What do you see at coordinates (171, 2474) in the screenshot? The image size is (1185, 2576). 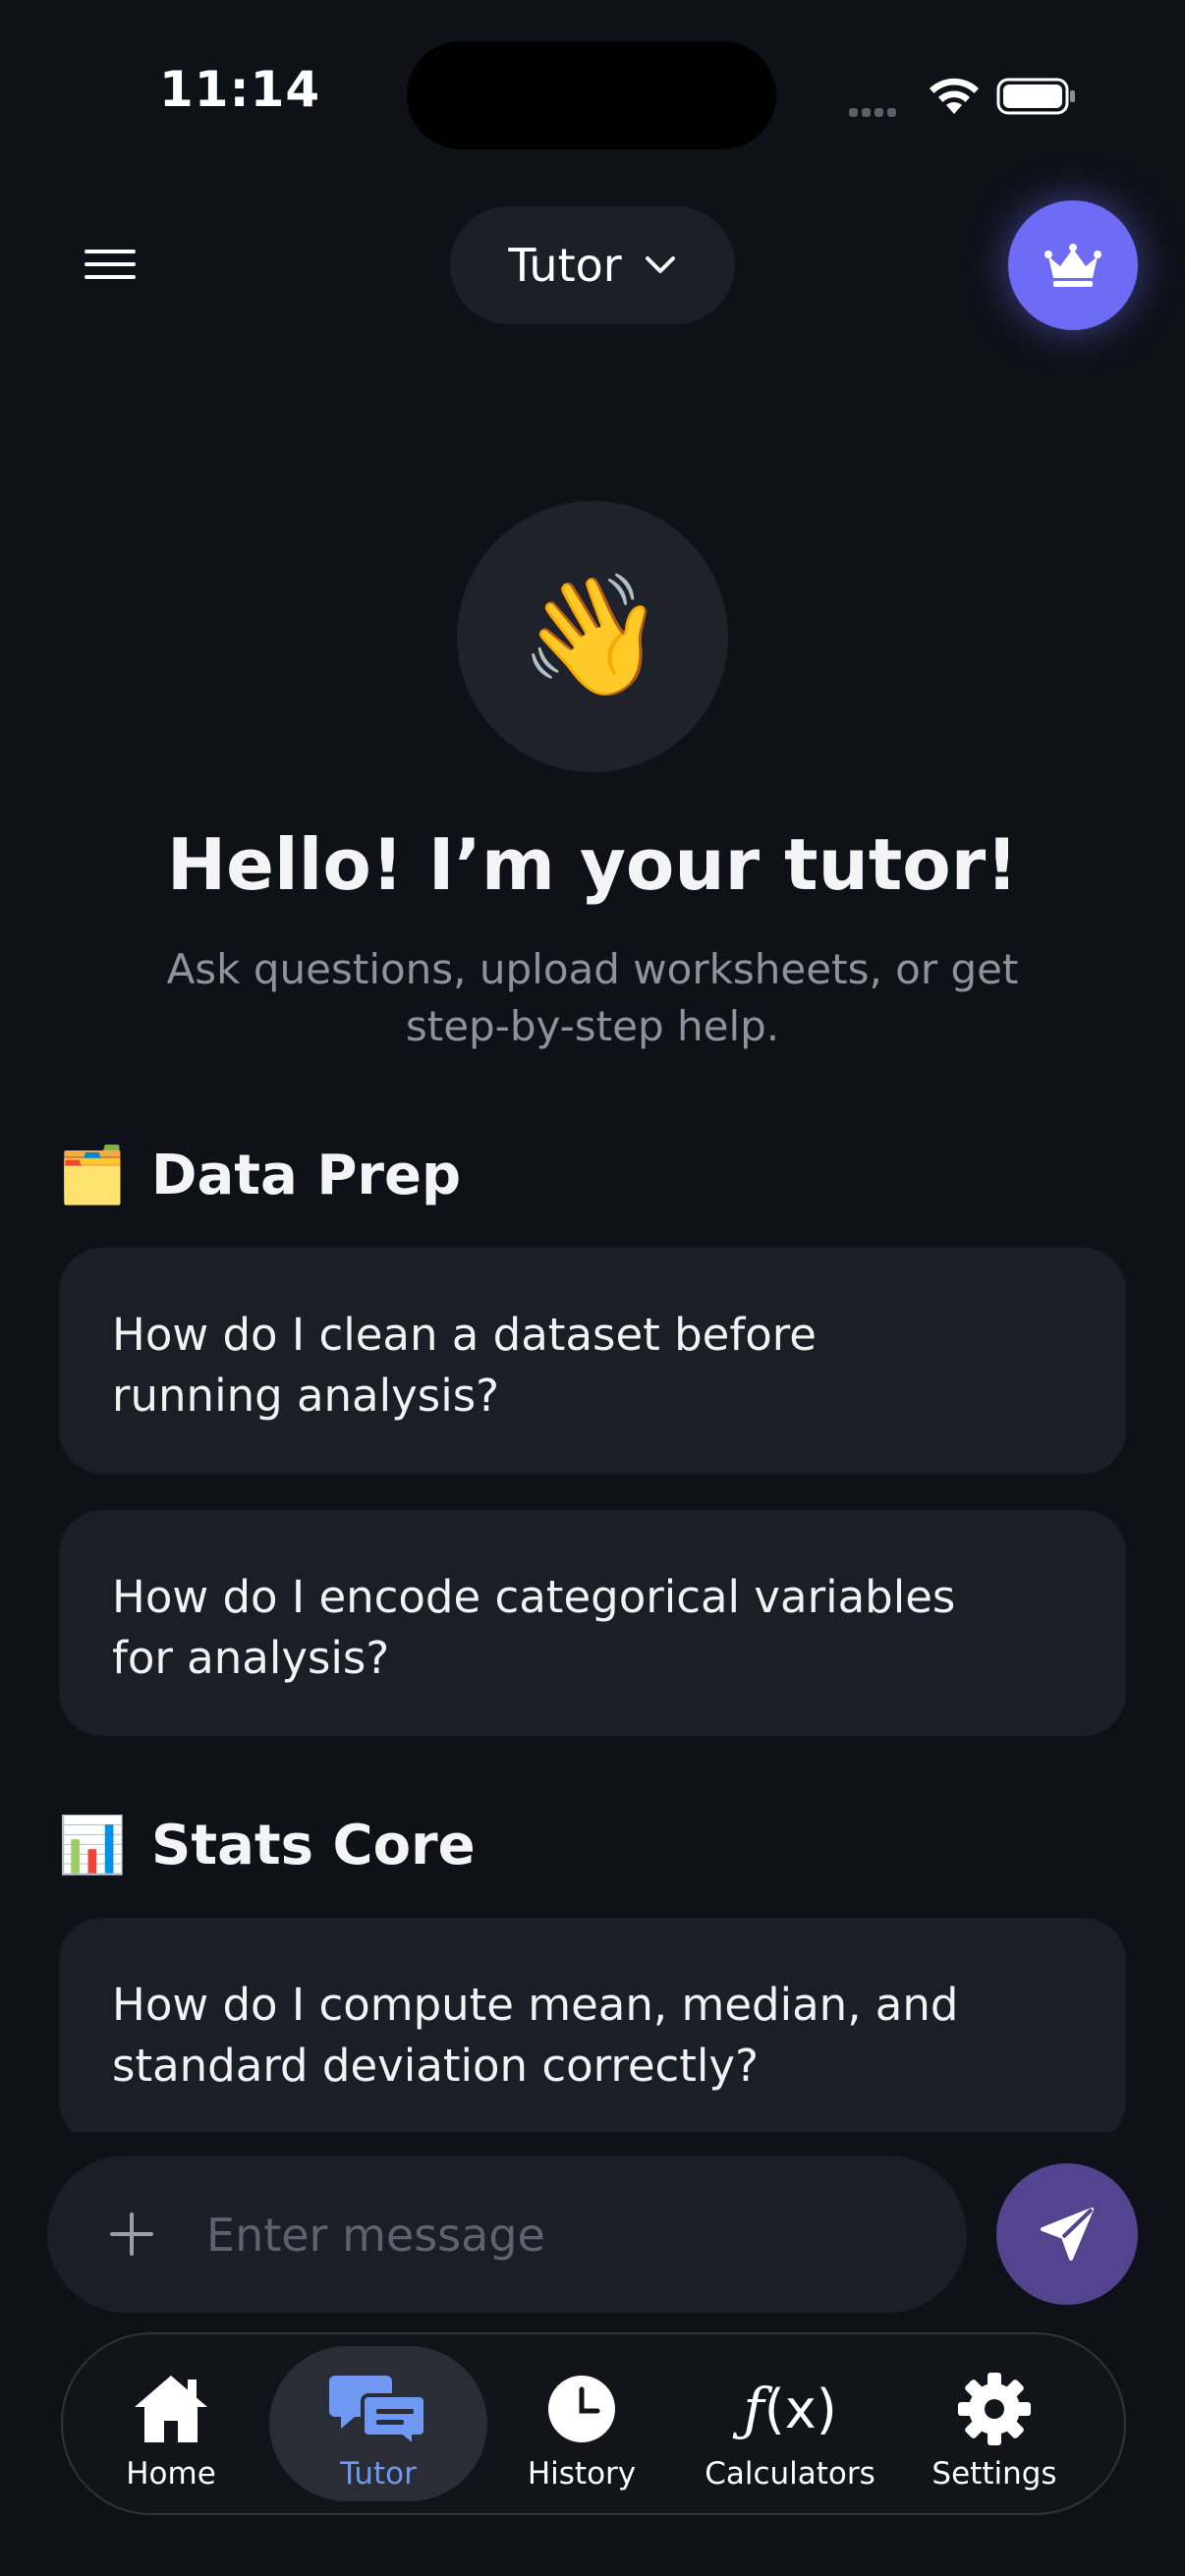 I see `tab-label: Home` at bounding box center [171, 2474].